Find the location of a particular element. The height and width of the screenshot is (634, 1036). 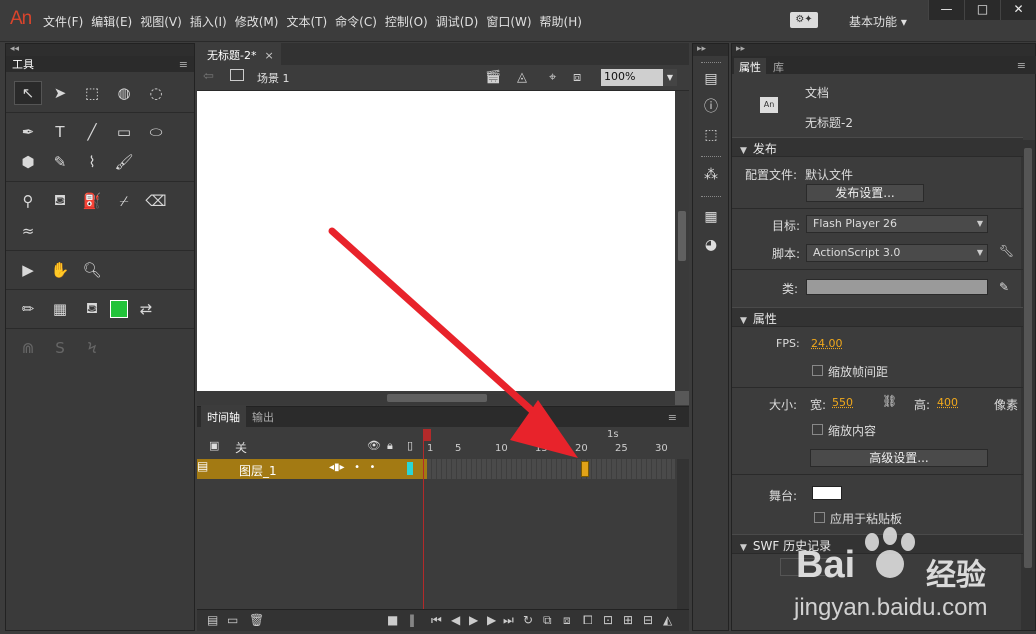

stage-vertical-scrollbar is located at coordinates (682, 241).